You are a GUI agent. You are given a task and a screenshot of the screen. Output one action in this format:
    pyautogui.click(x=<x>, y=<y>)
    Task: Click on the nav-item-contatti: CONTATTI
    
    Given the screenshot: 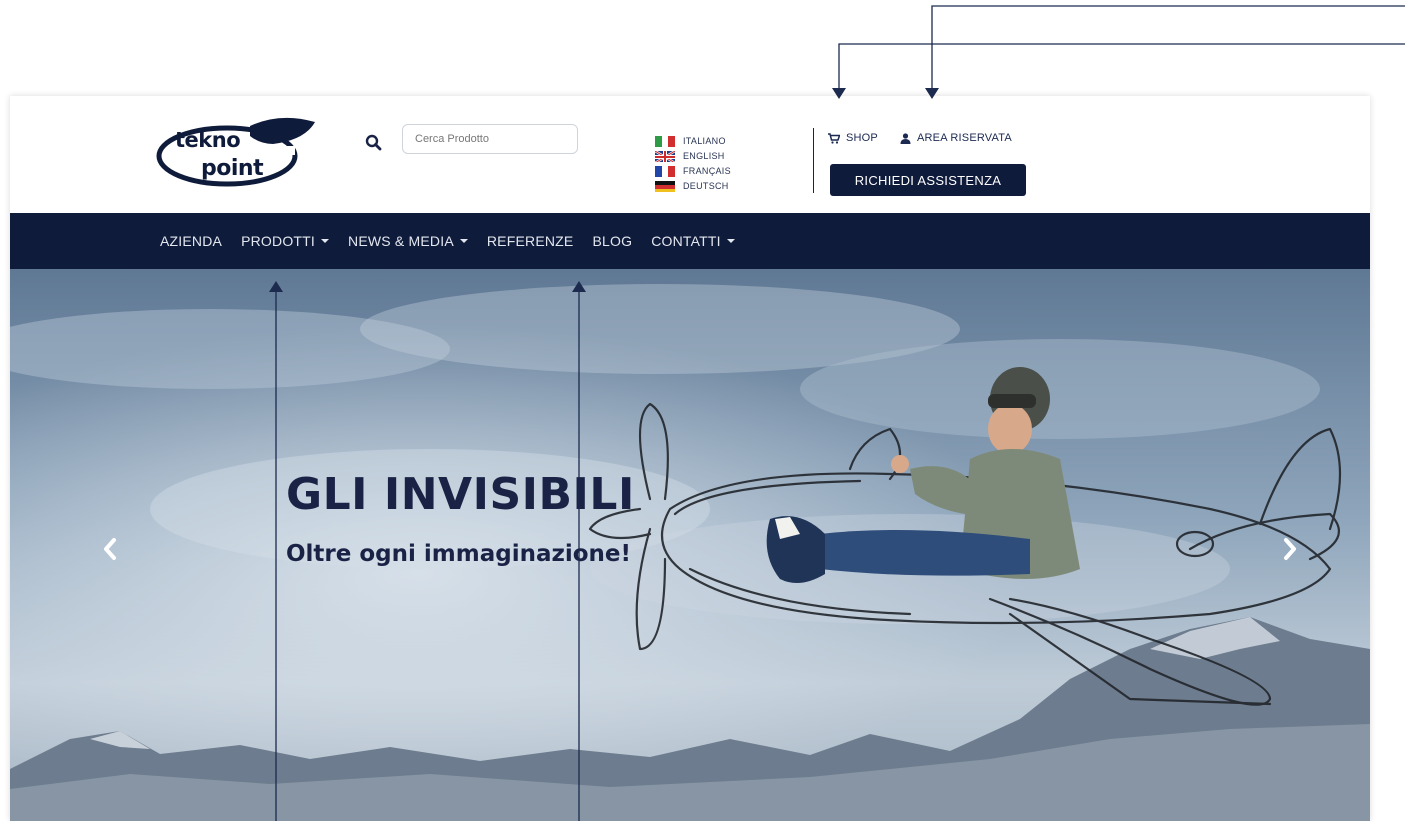 What is the action you would take?
    pyautogui.click(x=693, y=241)
    